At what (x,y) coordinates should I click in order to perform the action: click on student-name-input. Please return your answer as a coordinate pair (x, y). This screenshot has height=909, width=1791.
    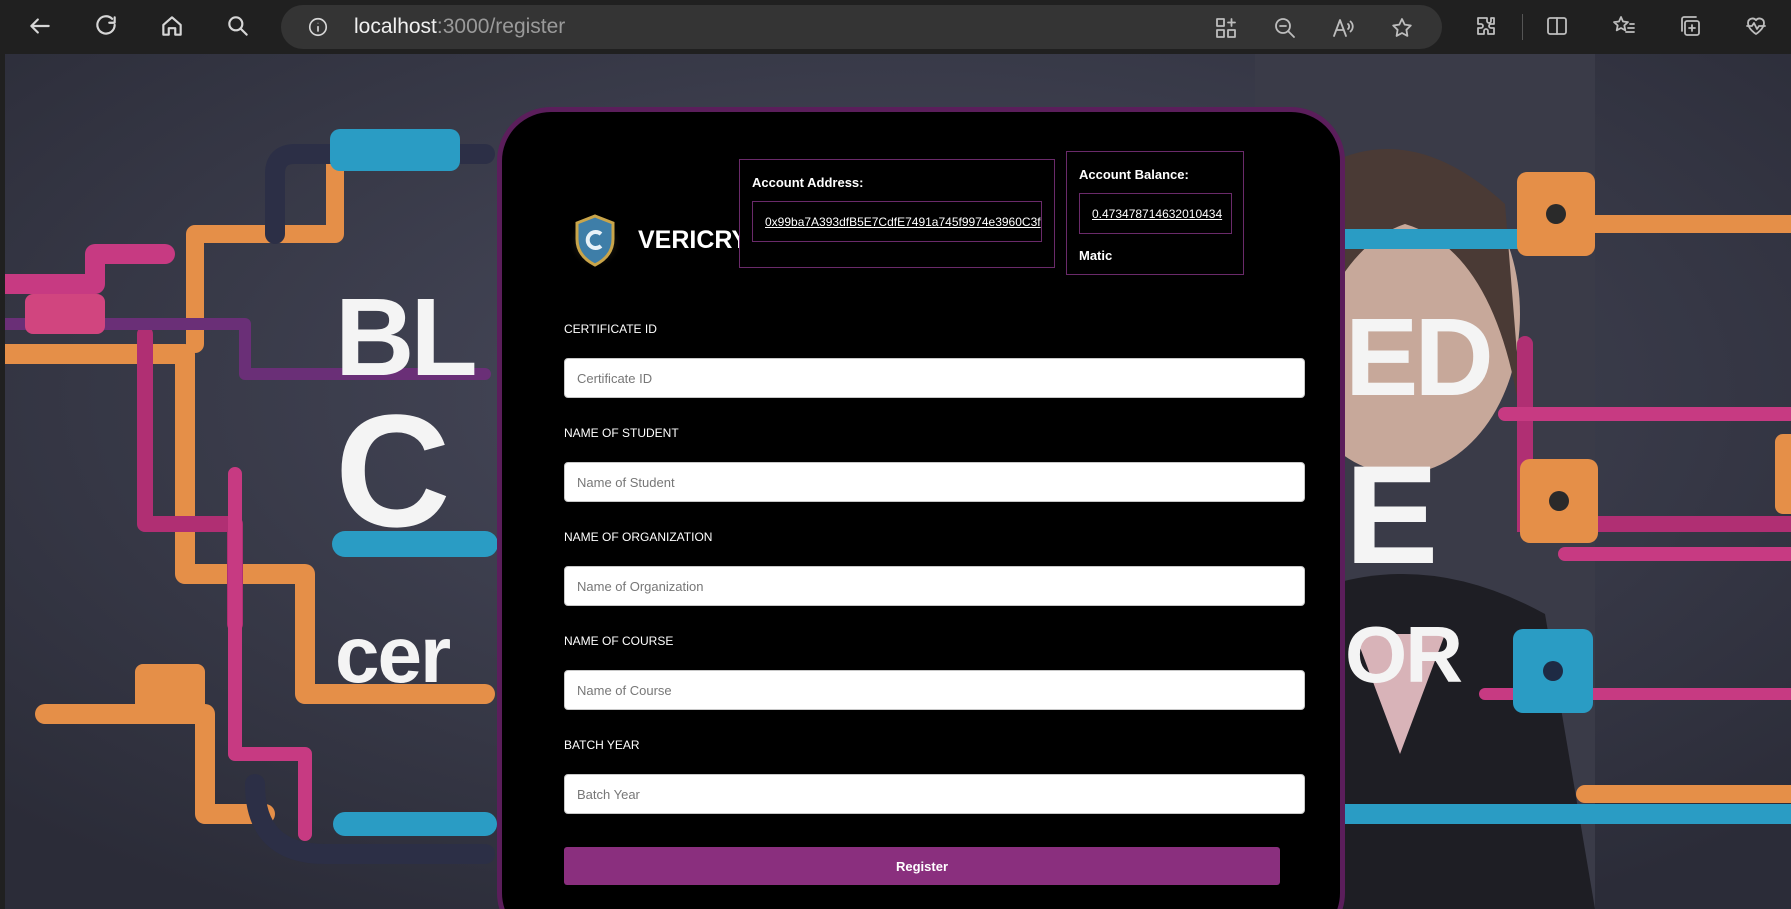
    Looking at the image, I should click on (934, 482).